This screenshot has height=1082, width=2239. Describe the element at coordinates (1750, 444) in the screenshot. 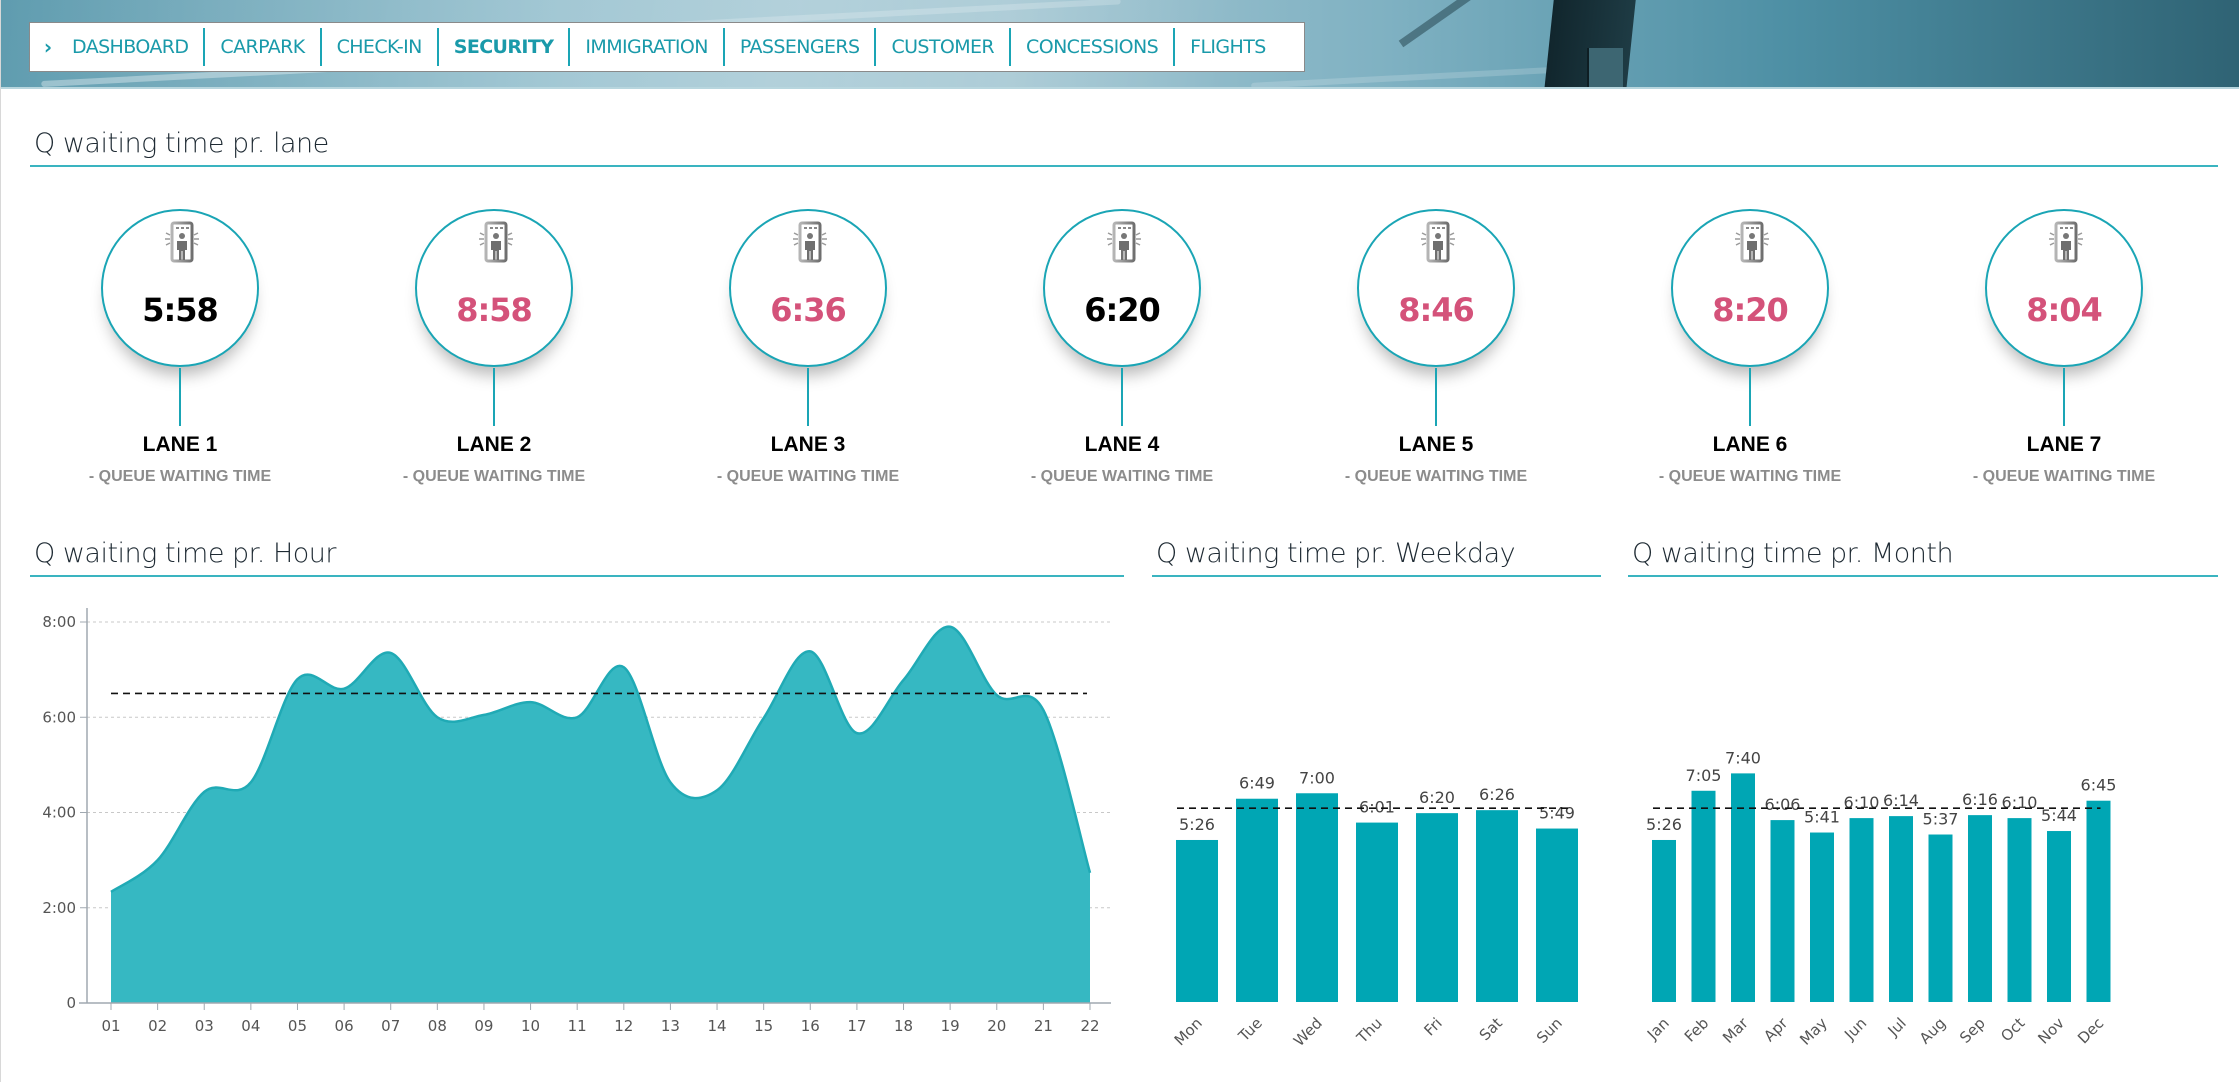

I see `lane-label: LANE 6` at that location.